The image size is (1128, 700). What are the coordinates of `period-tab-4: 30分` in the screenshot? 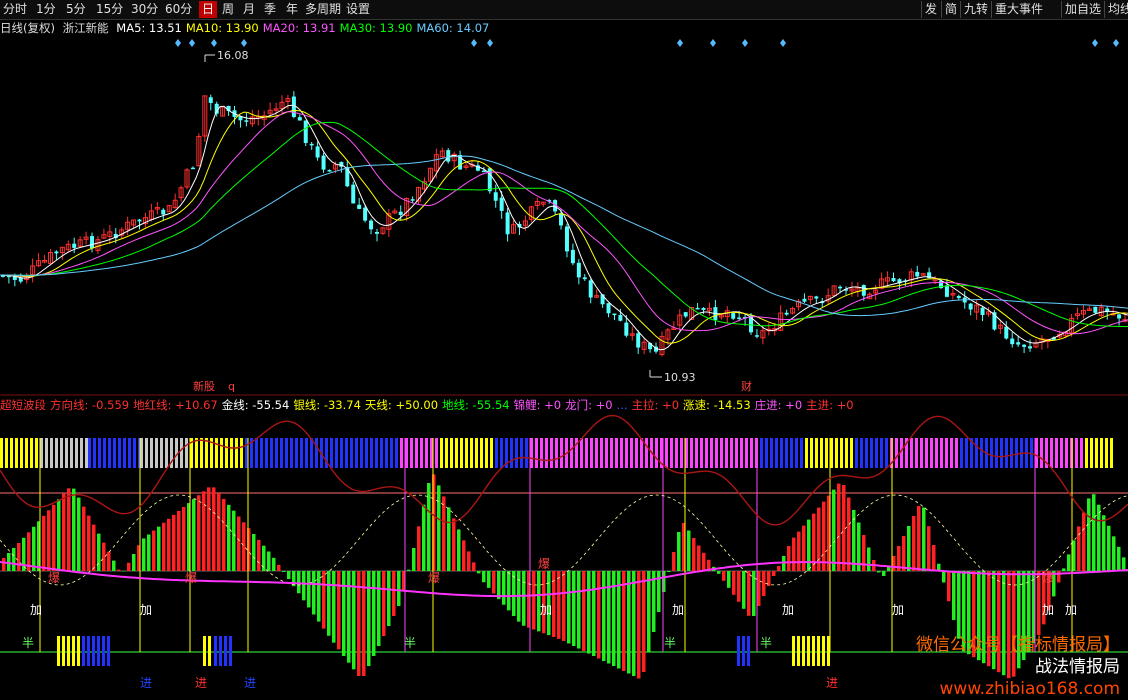 It's located at (144, 9).